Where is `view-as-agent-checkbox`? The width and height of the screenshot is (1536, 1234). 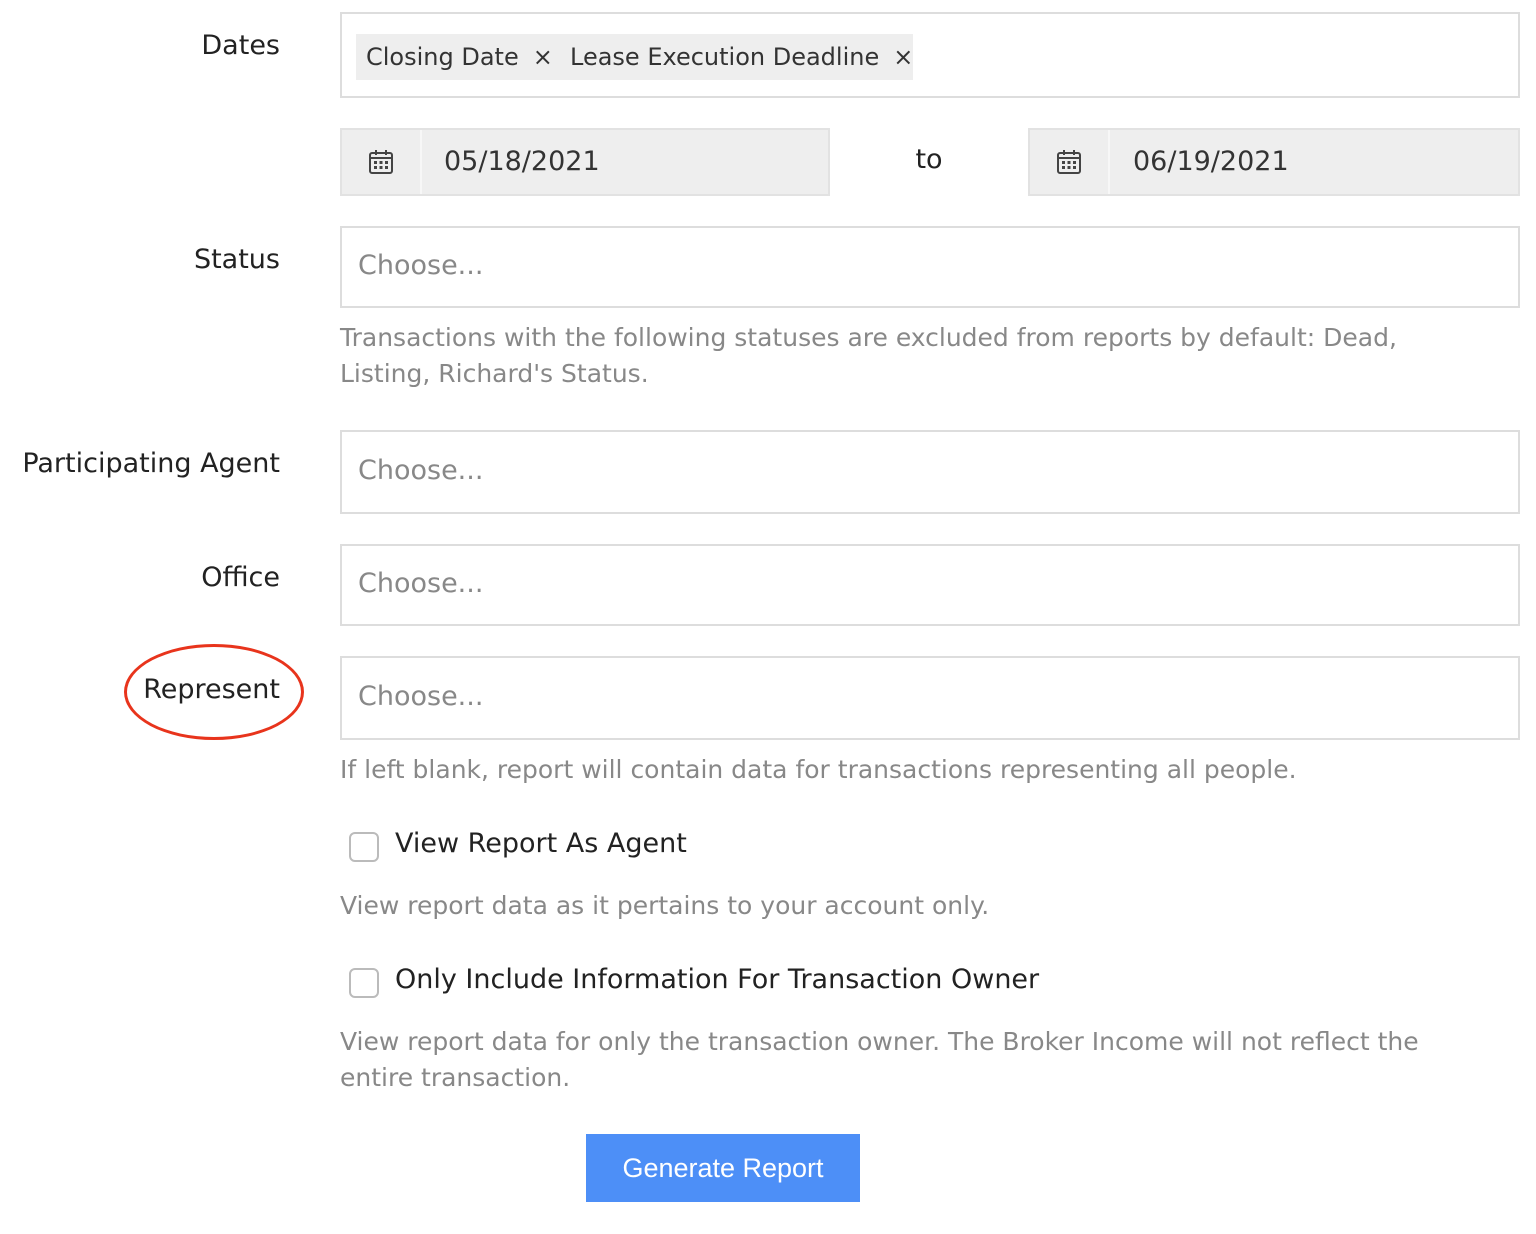 view-as-agent-checkbox is located at coordinates (364, 847).